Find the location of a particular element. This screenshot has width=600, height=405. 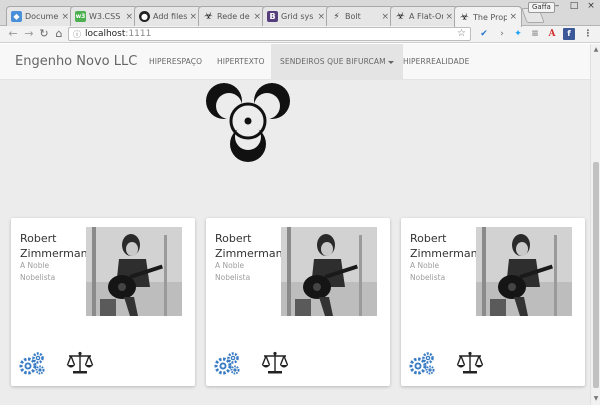

browser-tab: ● Add files × is located at coordinates (168, 16).